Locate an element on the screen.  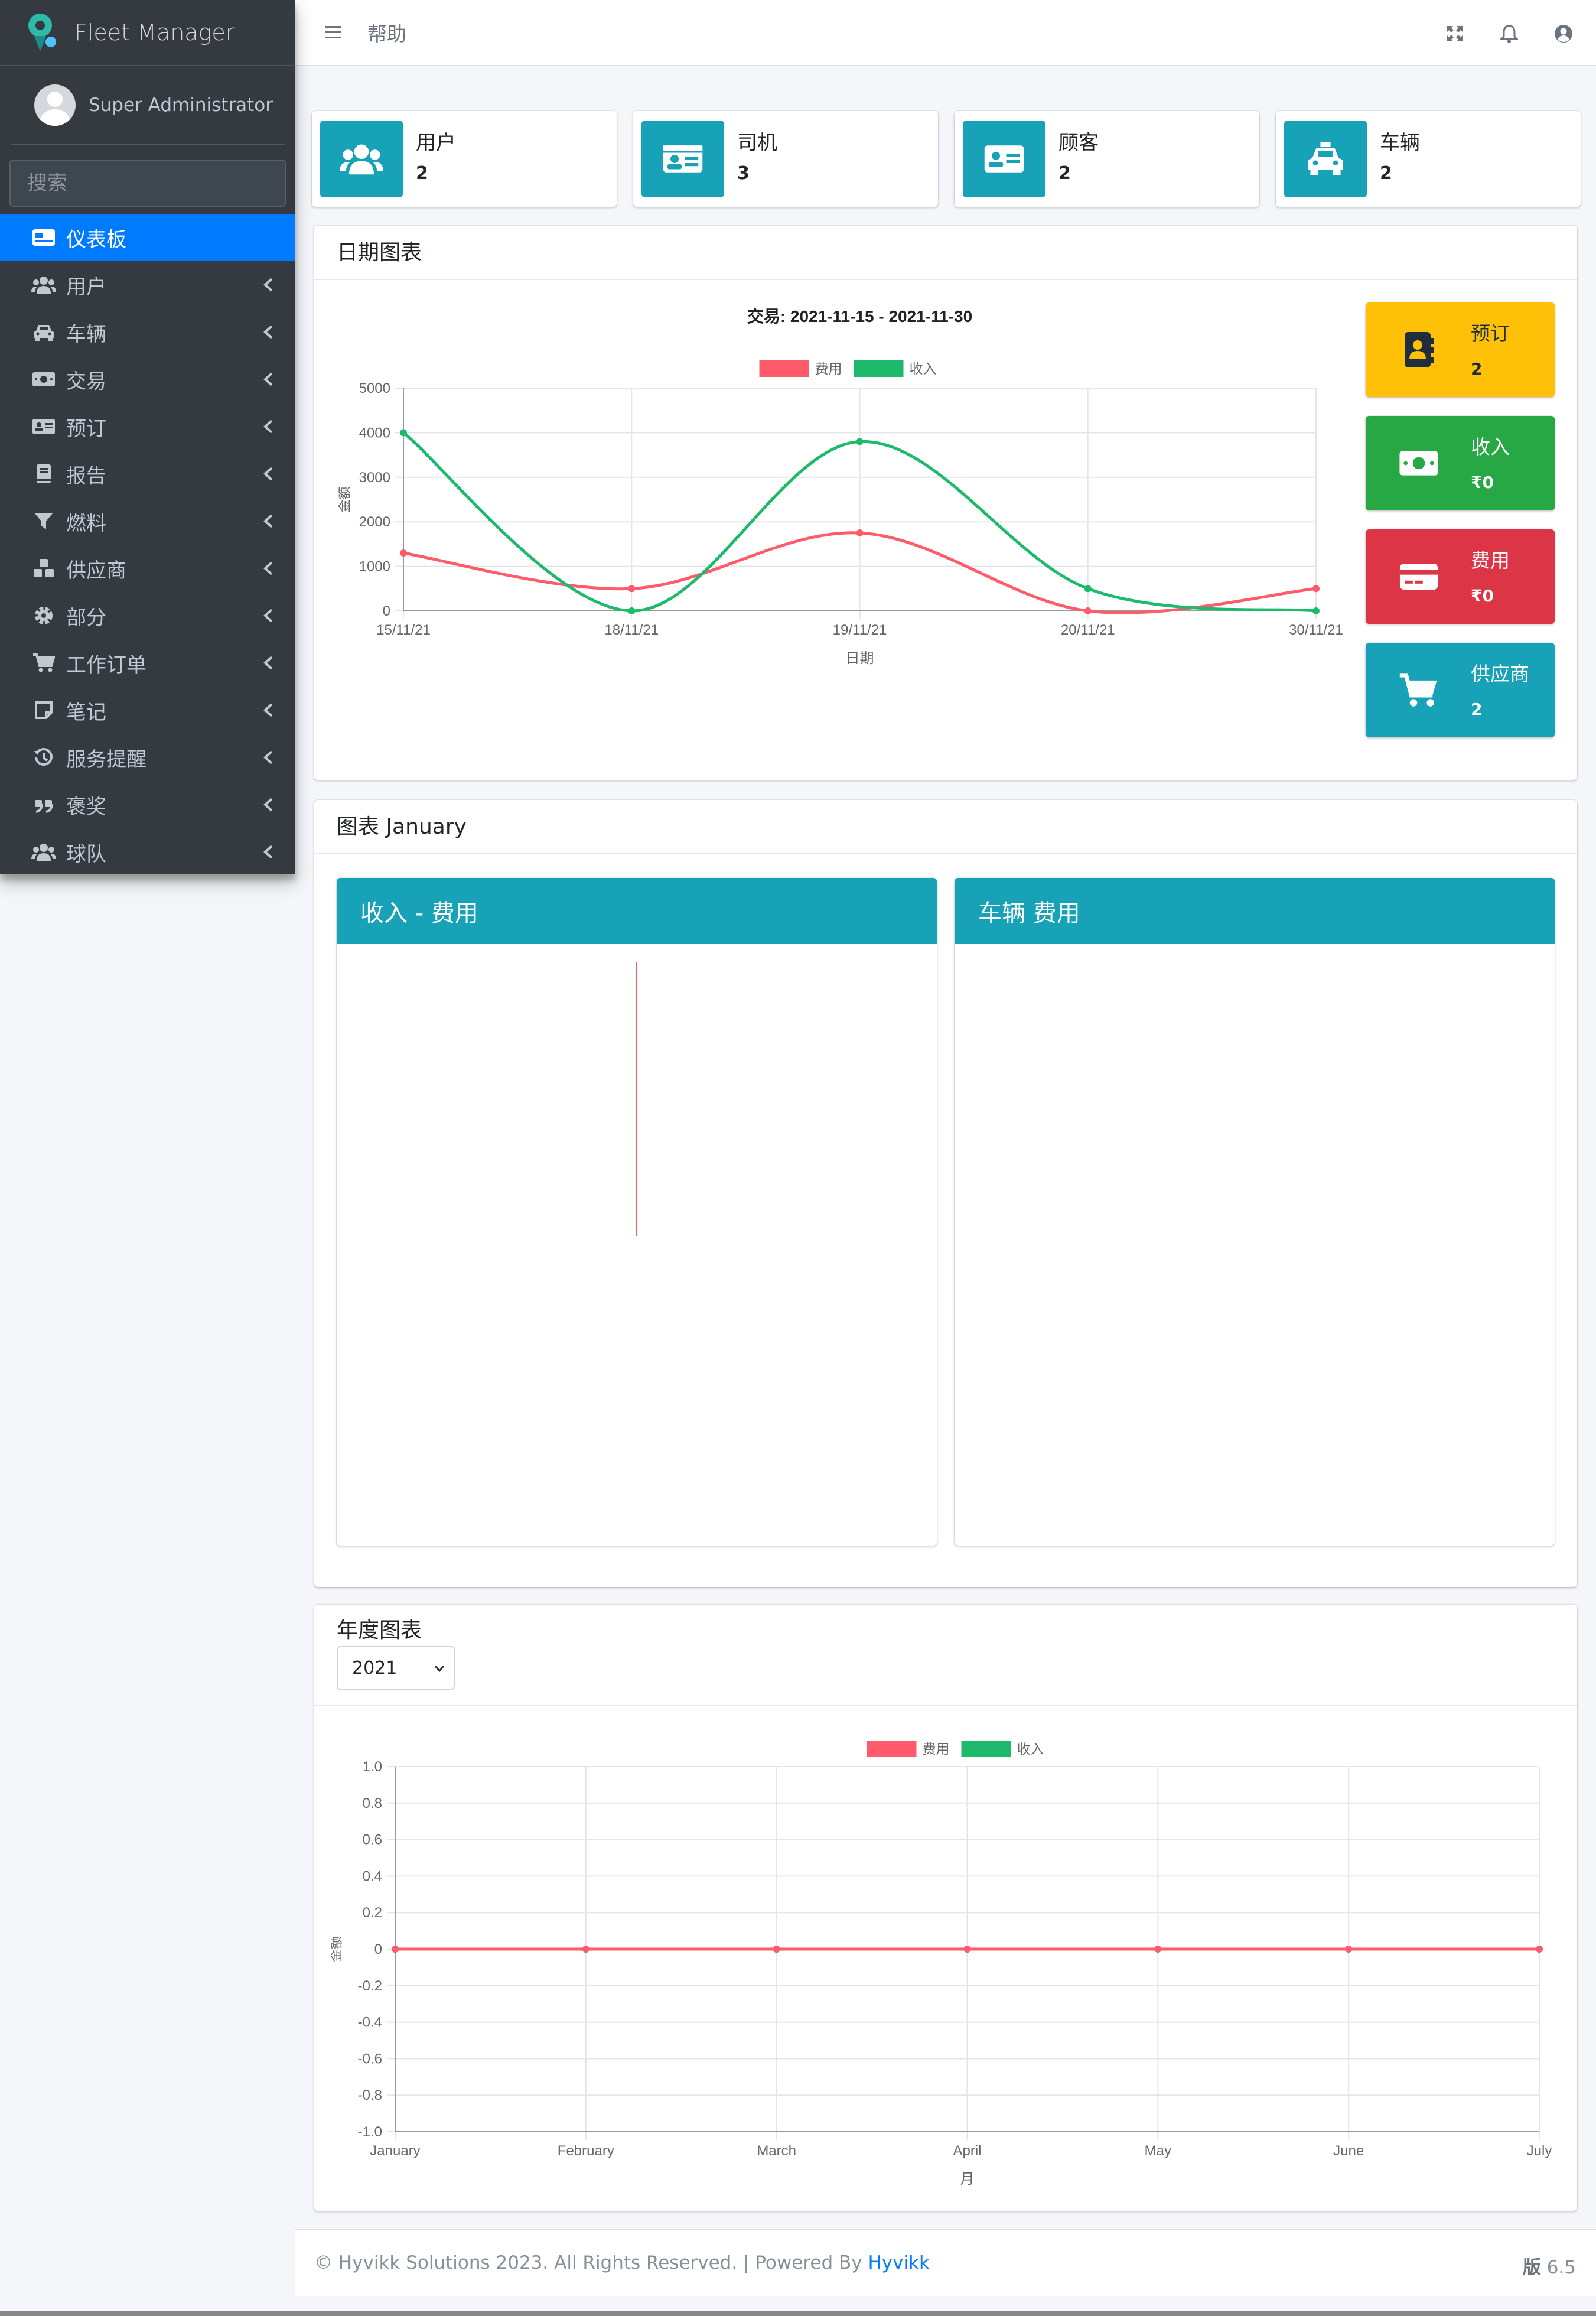
hamburger-menu-icon is located at coordinates (333, 32).